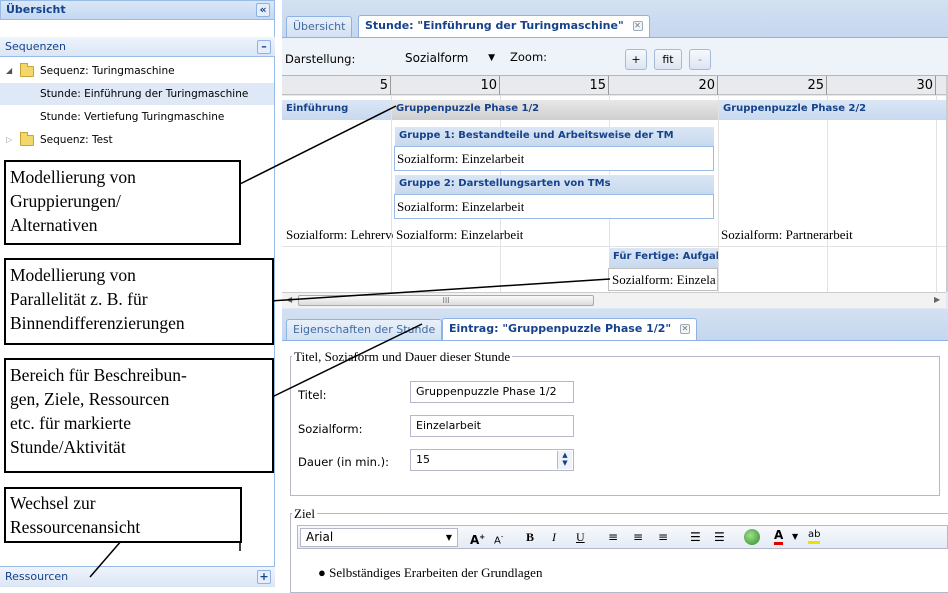 The width and height of the screenshot is (948, 593). What do you see at coordinates (65, 201) in the screenshot?
I see `annotation-line: Gruppierungen/` at bounding box center [65, 201].